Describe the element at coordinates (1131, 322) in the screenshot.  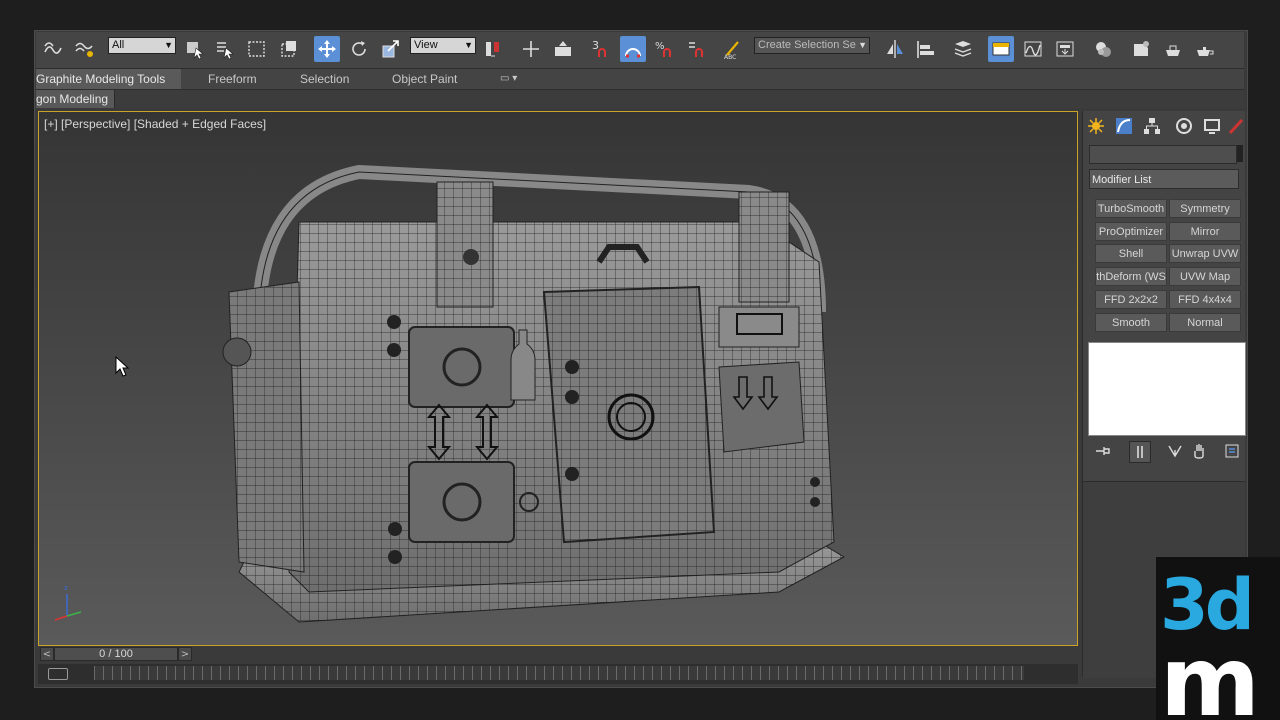
I see `modifier-button-smooth: Smooth` at that location.